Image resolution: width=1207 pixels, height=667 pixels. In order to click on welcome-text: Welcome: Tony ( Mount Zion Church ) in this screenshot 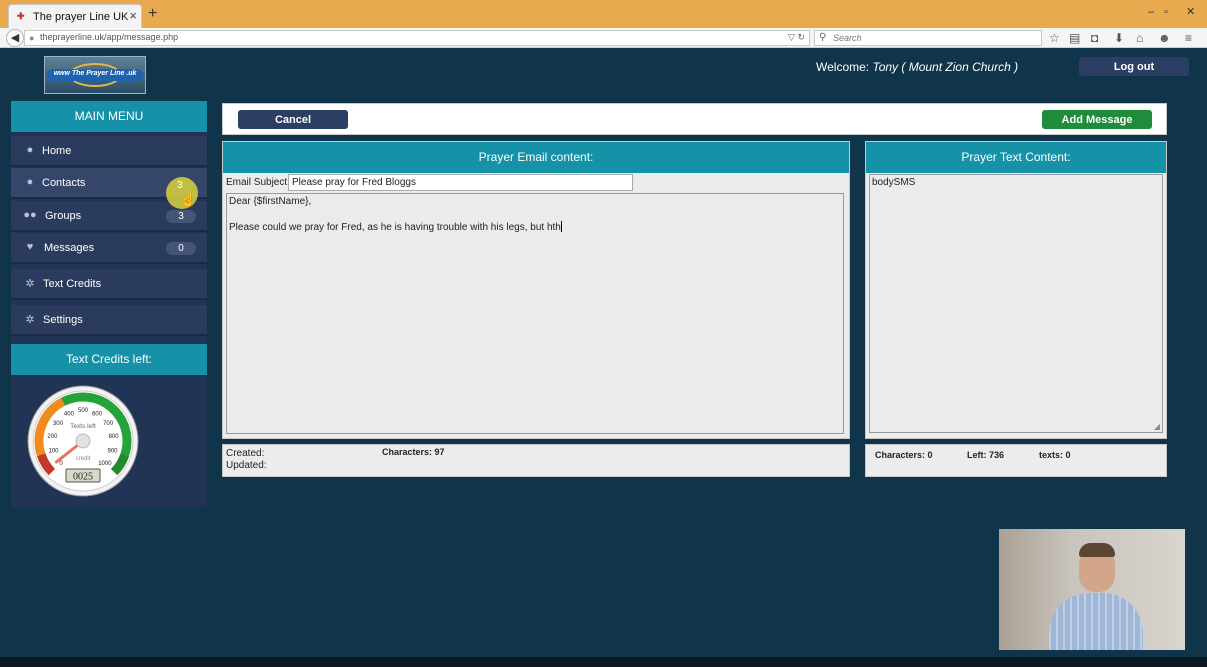, I will do `click(917, 67)`.